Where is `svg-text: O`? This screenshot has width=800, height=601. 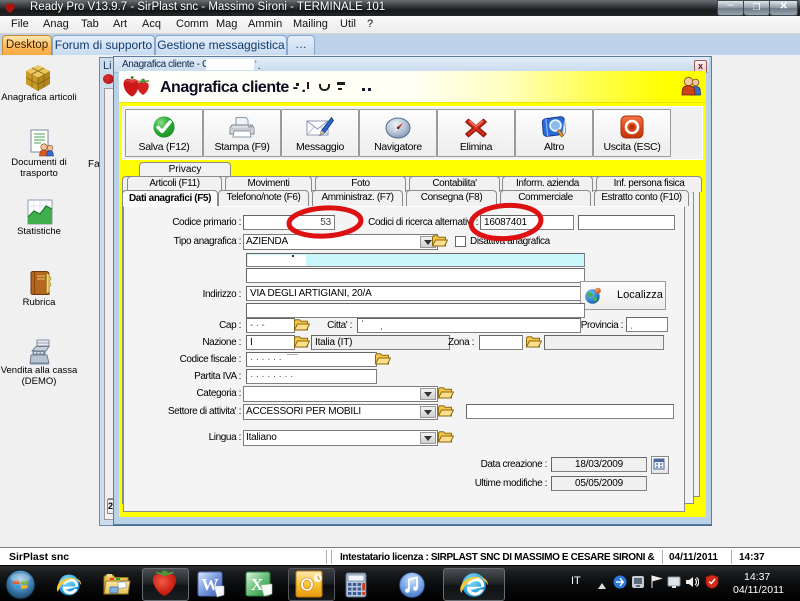
svg-text: O is located at coordinates (307, 585).